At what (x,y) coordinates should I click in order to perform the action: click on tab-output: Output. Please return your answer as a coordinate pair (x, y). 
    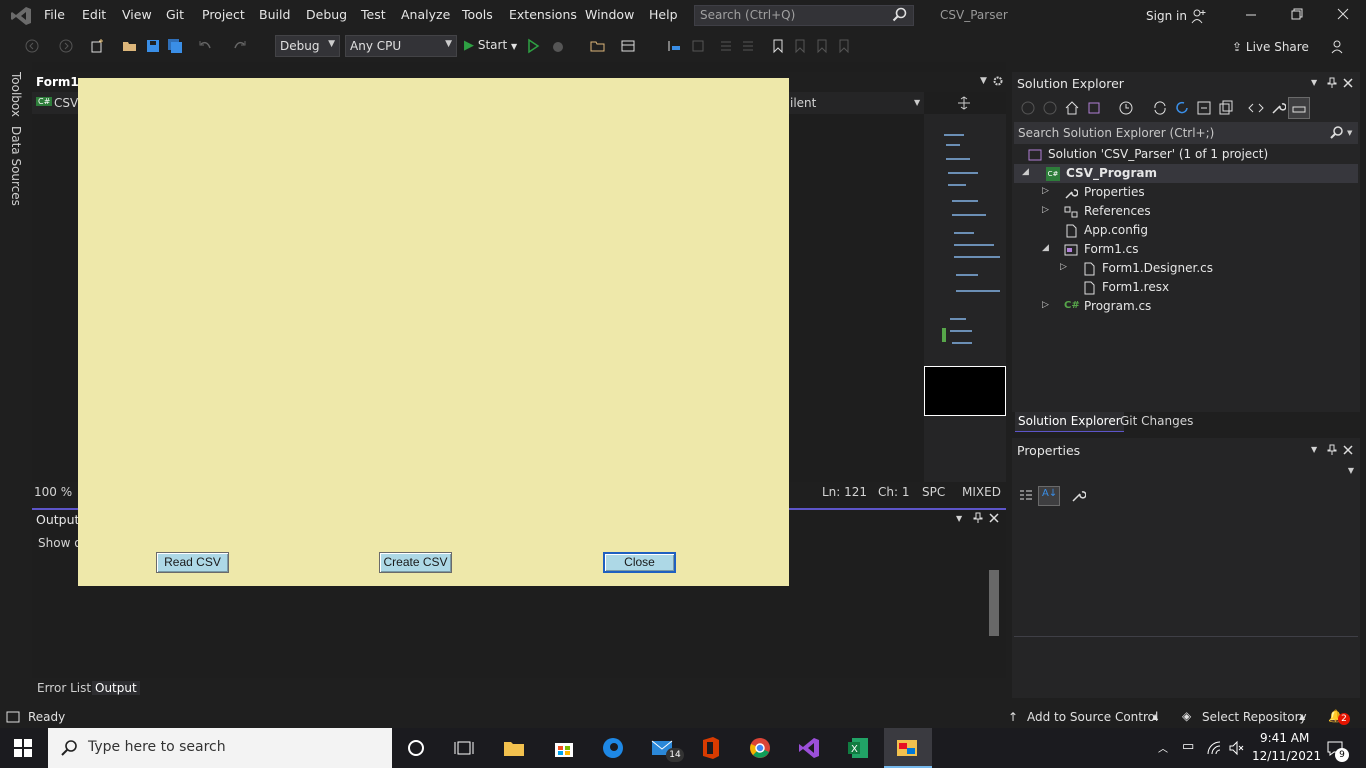
    Looking at the image, I should click on (116, 688).